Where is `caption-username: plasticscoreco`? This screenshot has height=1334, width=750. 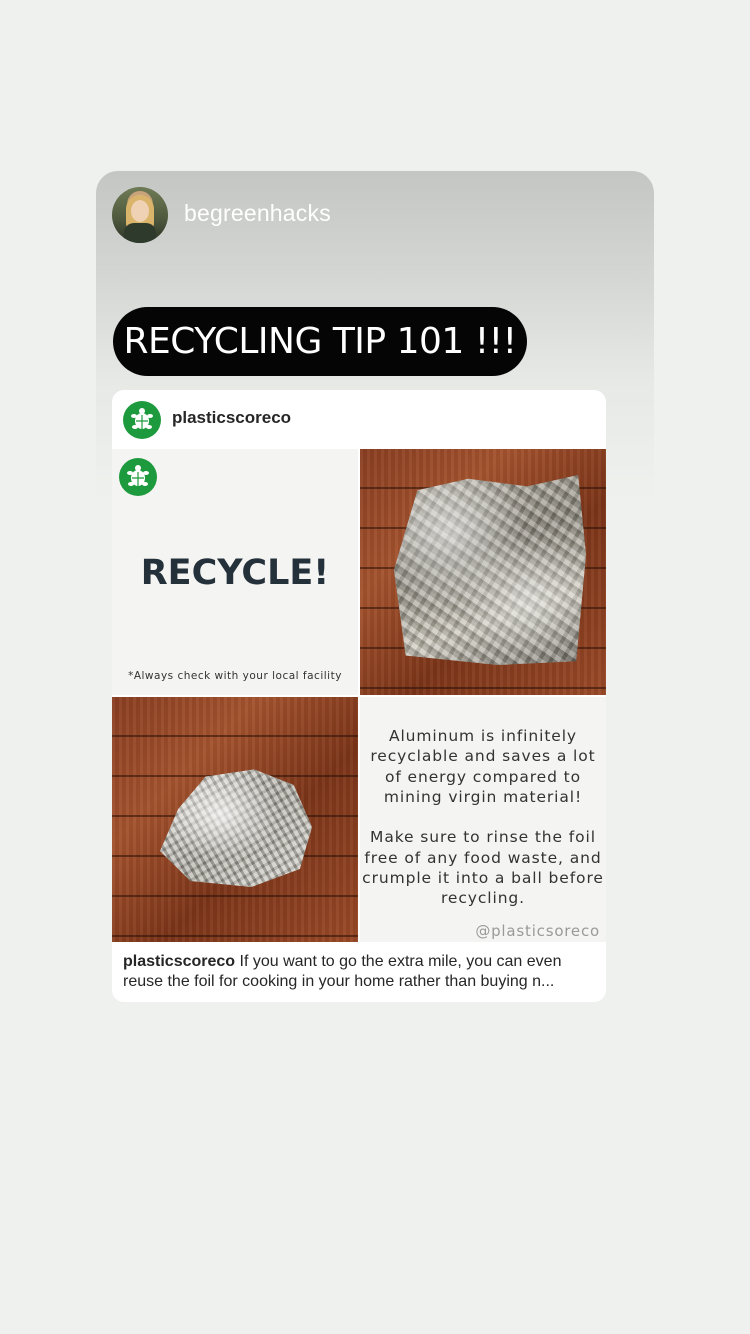 caption-username: plasticscoreco is located at coordinates (179, 961).